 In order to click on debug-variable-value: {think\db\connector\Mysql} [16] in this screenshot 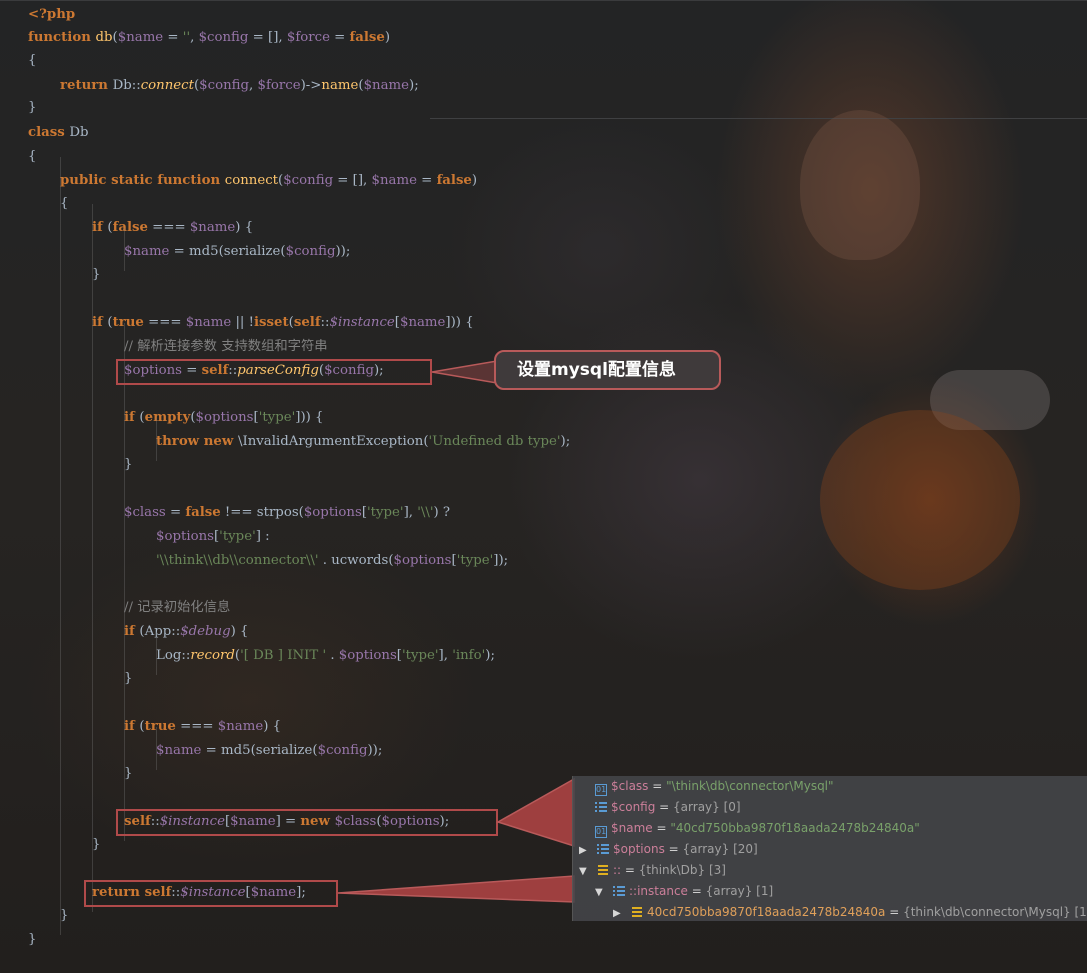, I will do `click(995, 912)`.